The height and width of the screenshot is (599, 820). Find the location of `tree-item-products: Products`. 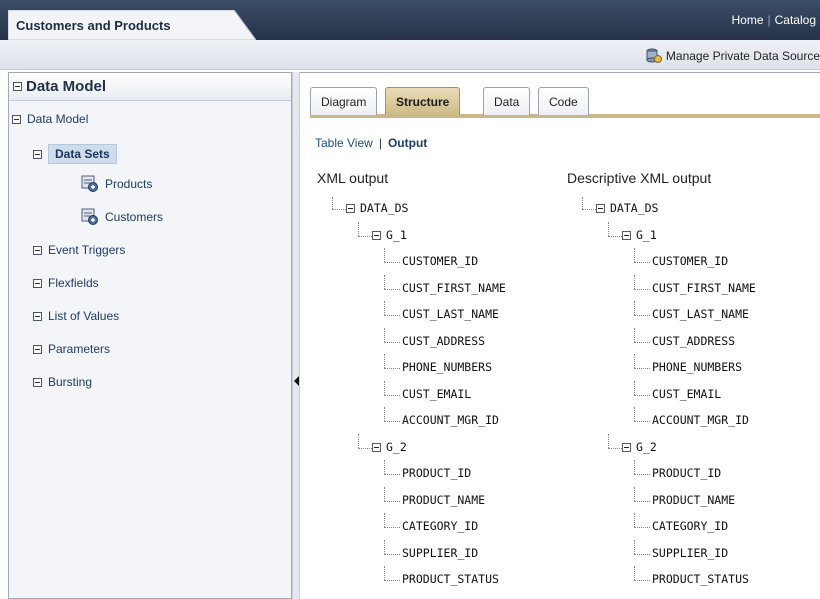

tree-item-products: Products is located at coordinates (116, 184).